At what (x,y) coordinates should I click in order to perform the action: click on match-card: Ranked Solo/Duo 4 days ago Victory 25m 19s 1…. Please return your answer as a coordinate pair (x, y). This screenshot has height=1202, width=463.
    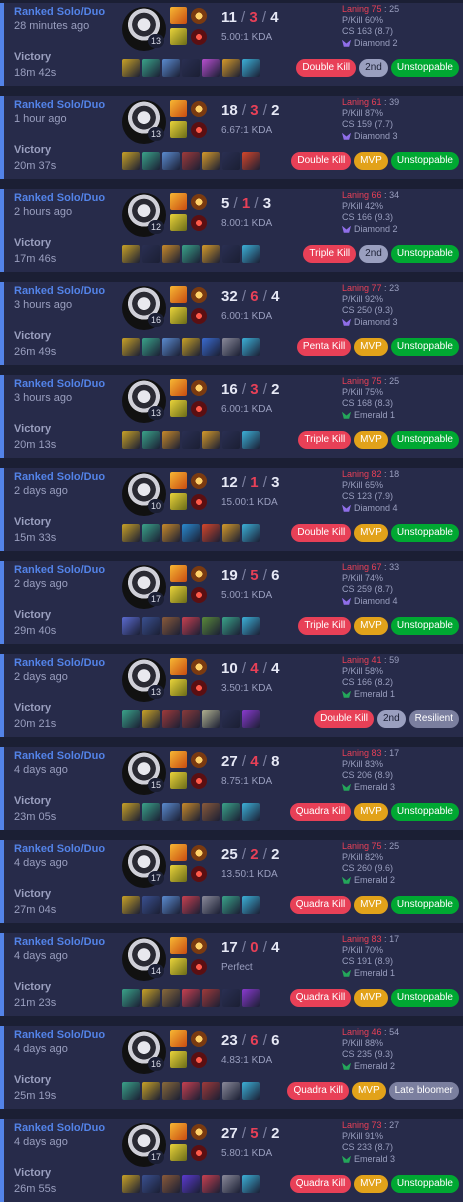
    Looking at the image, I should click on (231, 1067).